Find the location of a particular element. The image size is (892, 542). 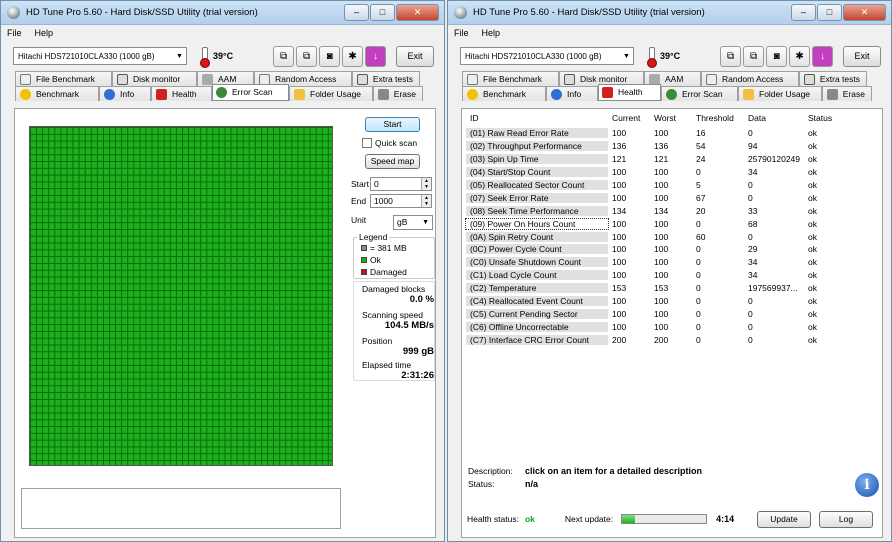

tab-label: Benchmark is located at coordinates (57, 94).